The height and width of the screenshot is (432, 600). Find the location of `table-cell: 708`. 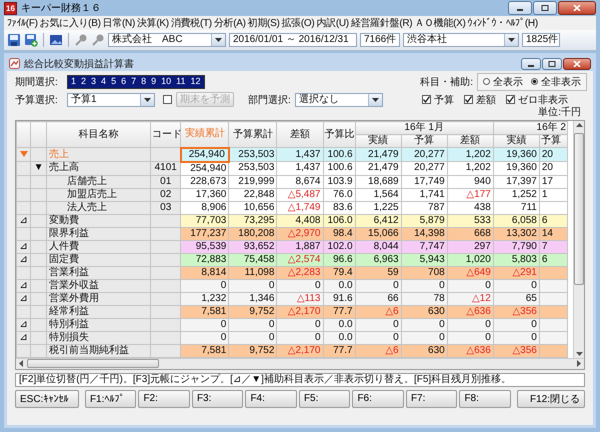

table-cell: 708 is located at coordinates (424, 272).